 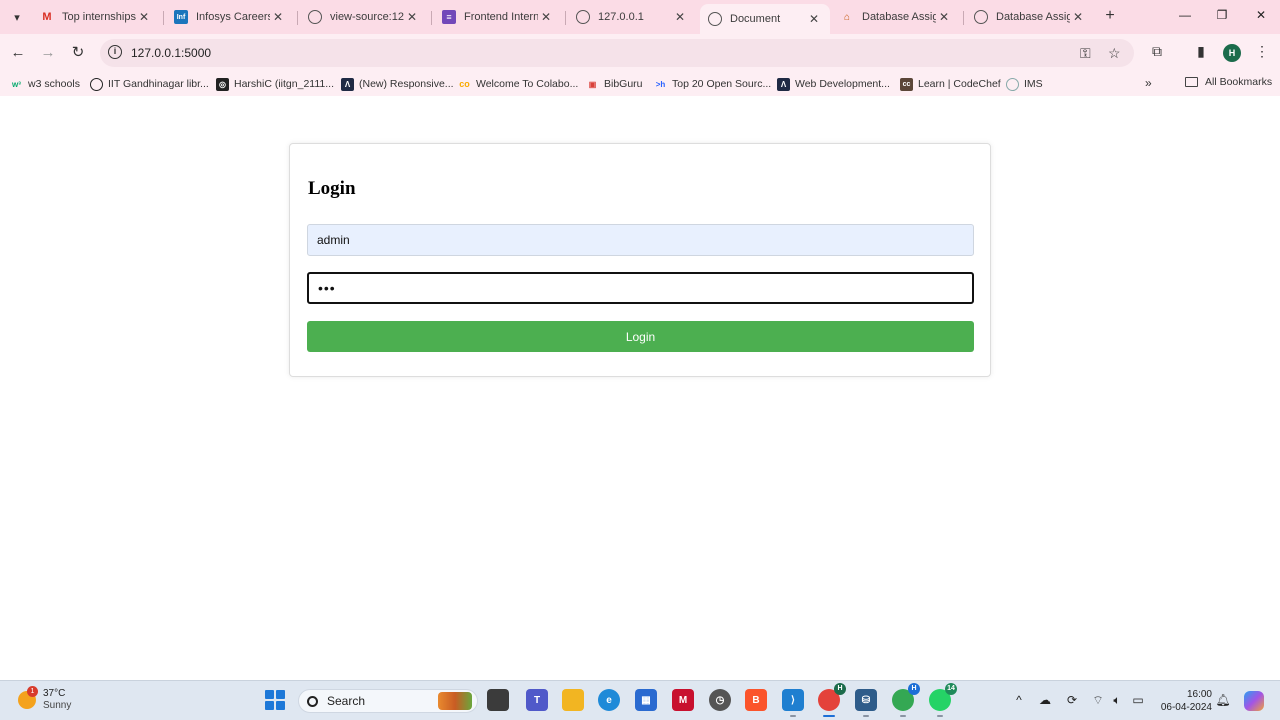 I want to click on infosys-icon: Inf, so click(x=181, y=17).